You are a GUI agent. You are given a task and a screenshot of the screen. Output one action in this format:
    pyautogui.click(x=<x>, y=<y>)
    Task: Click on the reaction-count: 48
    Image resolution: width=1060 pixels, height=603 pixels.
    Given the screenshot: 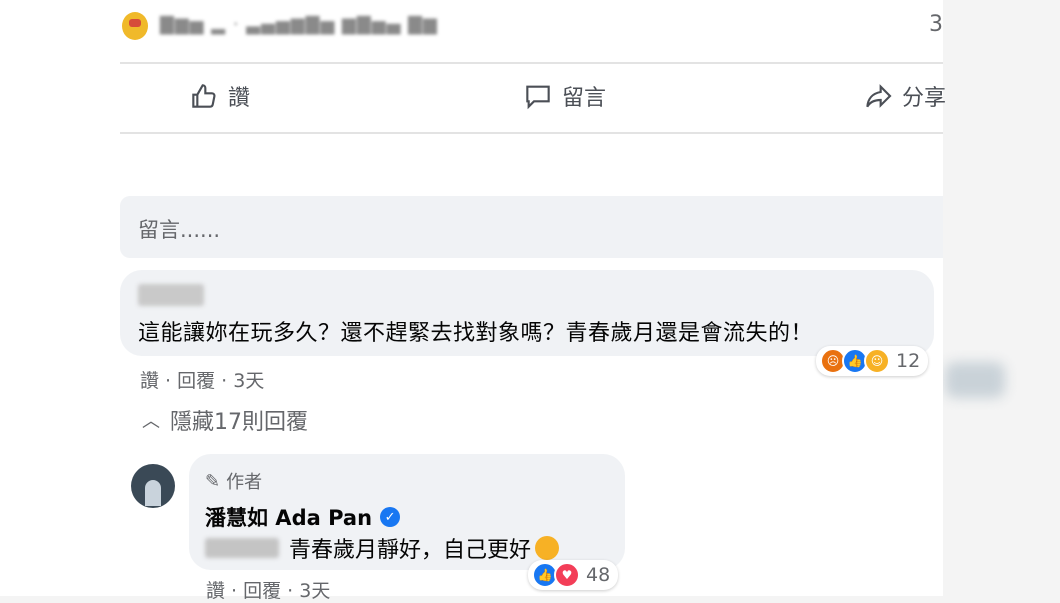 What is the action you would take?
    pyautogui.click(x=598, y=575)
    